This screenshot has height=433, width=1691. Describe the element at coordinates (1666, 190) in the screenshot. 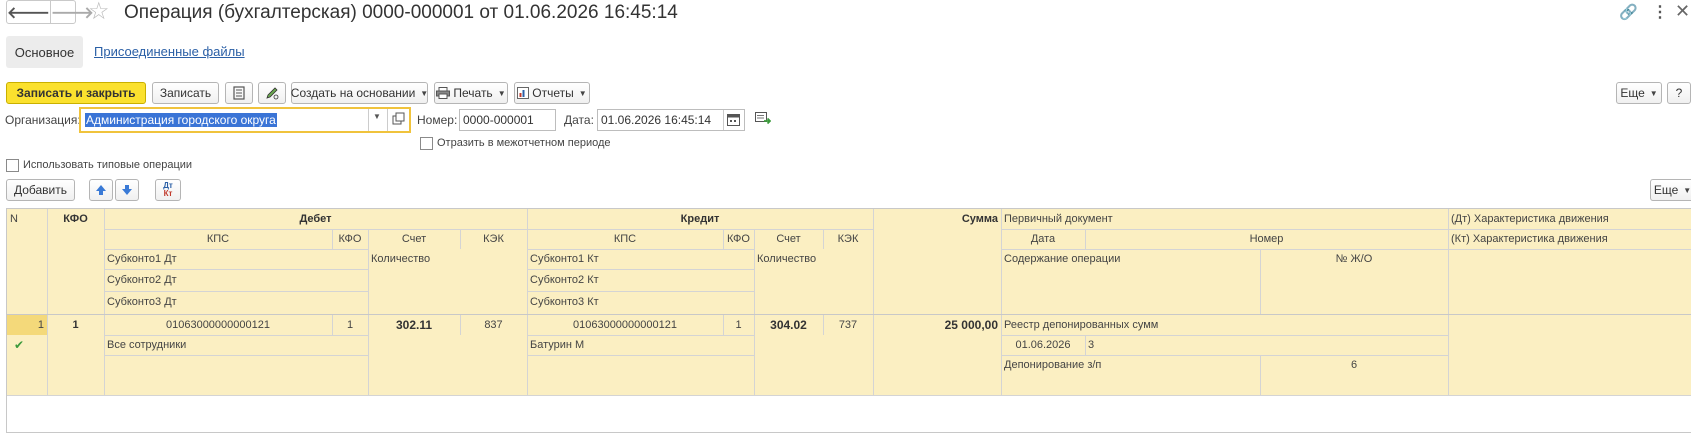

I see `table-more-label: Еще` at that location.